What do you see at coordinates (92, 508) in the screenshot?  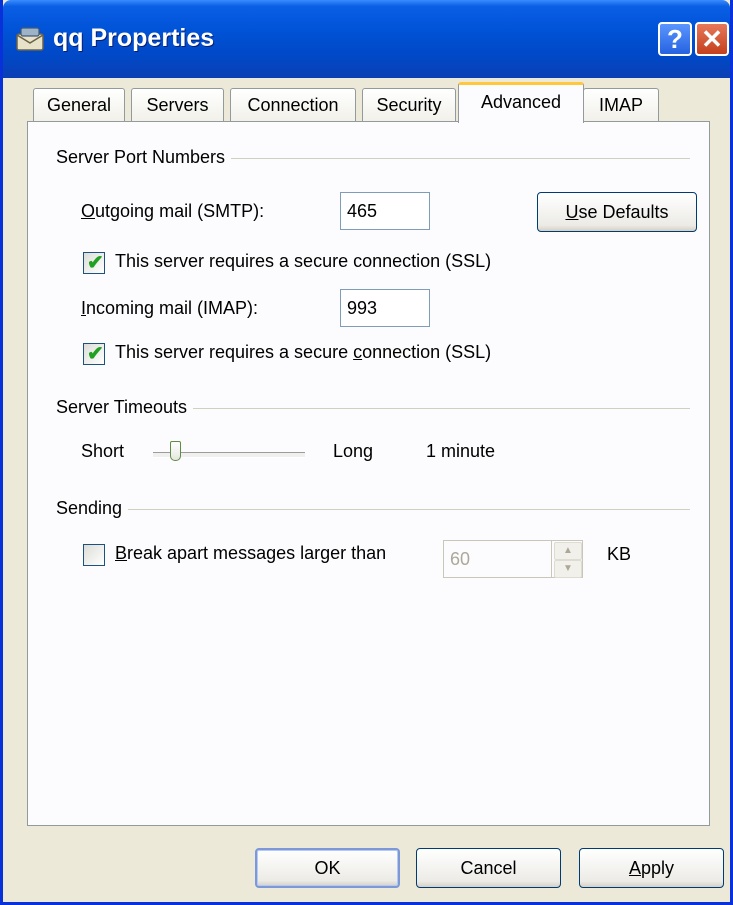 I see `sending-label: Sending` at bounding box center [92, 508].